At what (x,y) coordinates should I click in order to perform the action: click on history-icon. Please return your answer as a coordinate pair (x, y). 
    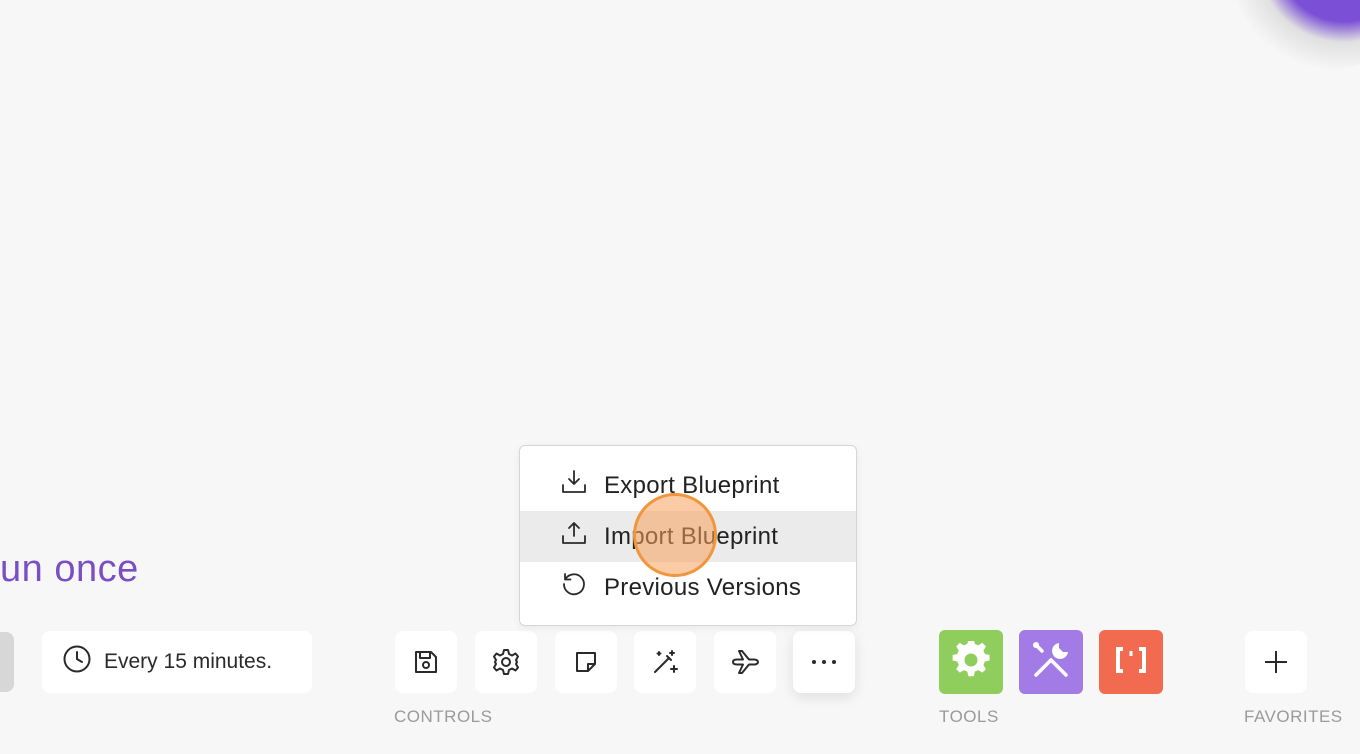
    Looking at the image, I should click on (574, 587).